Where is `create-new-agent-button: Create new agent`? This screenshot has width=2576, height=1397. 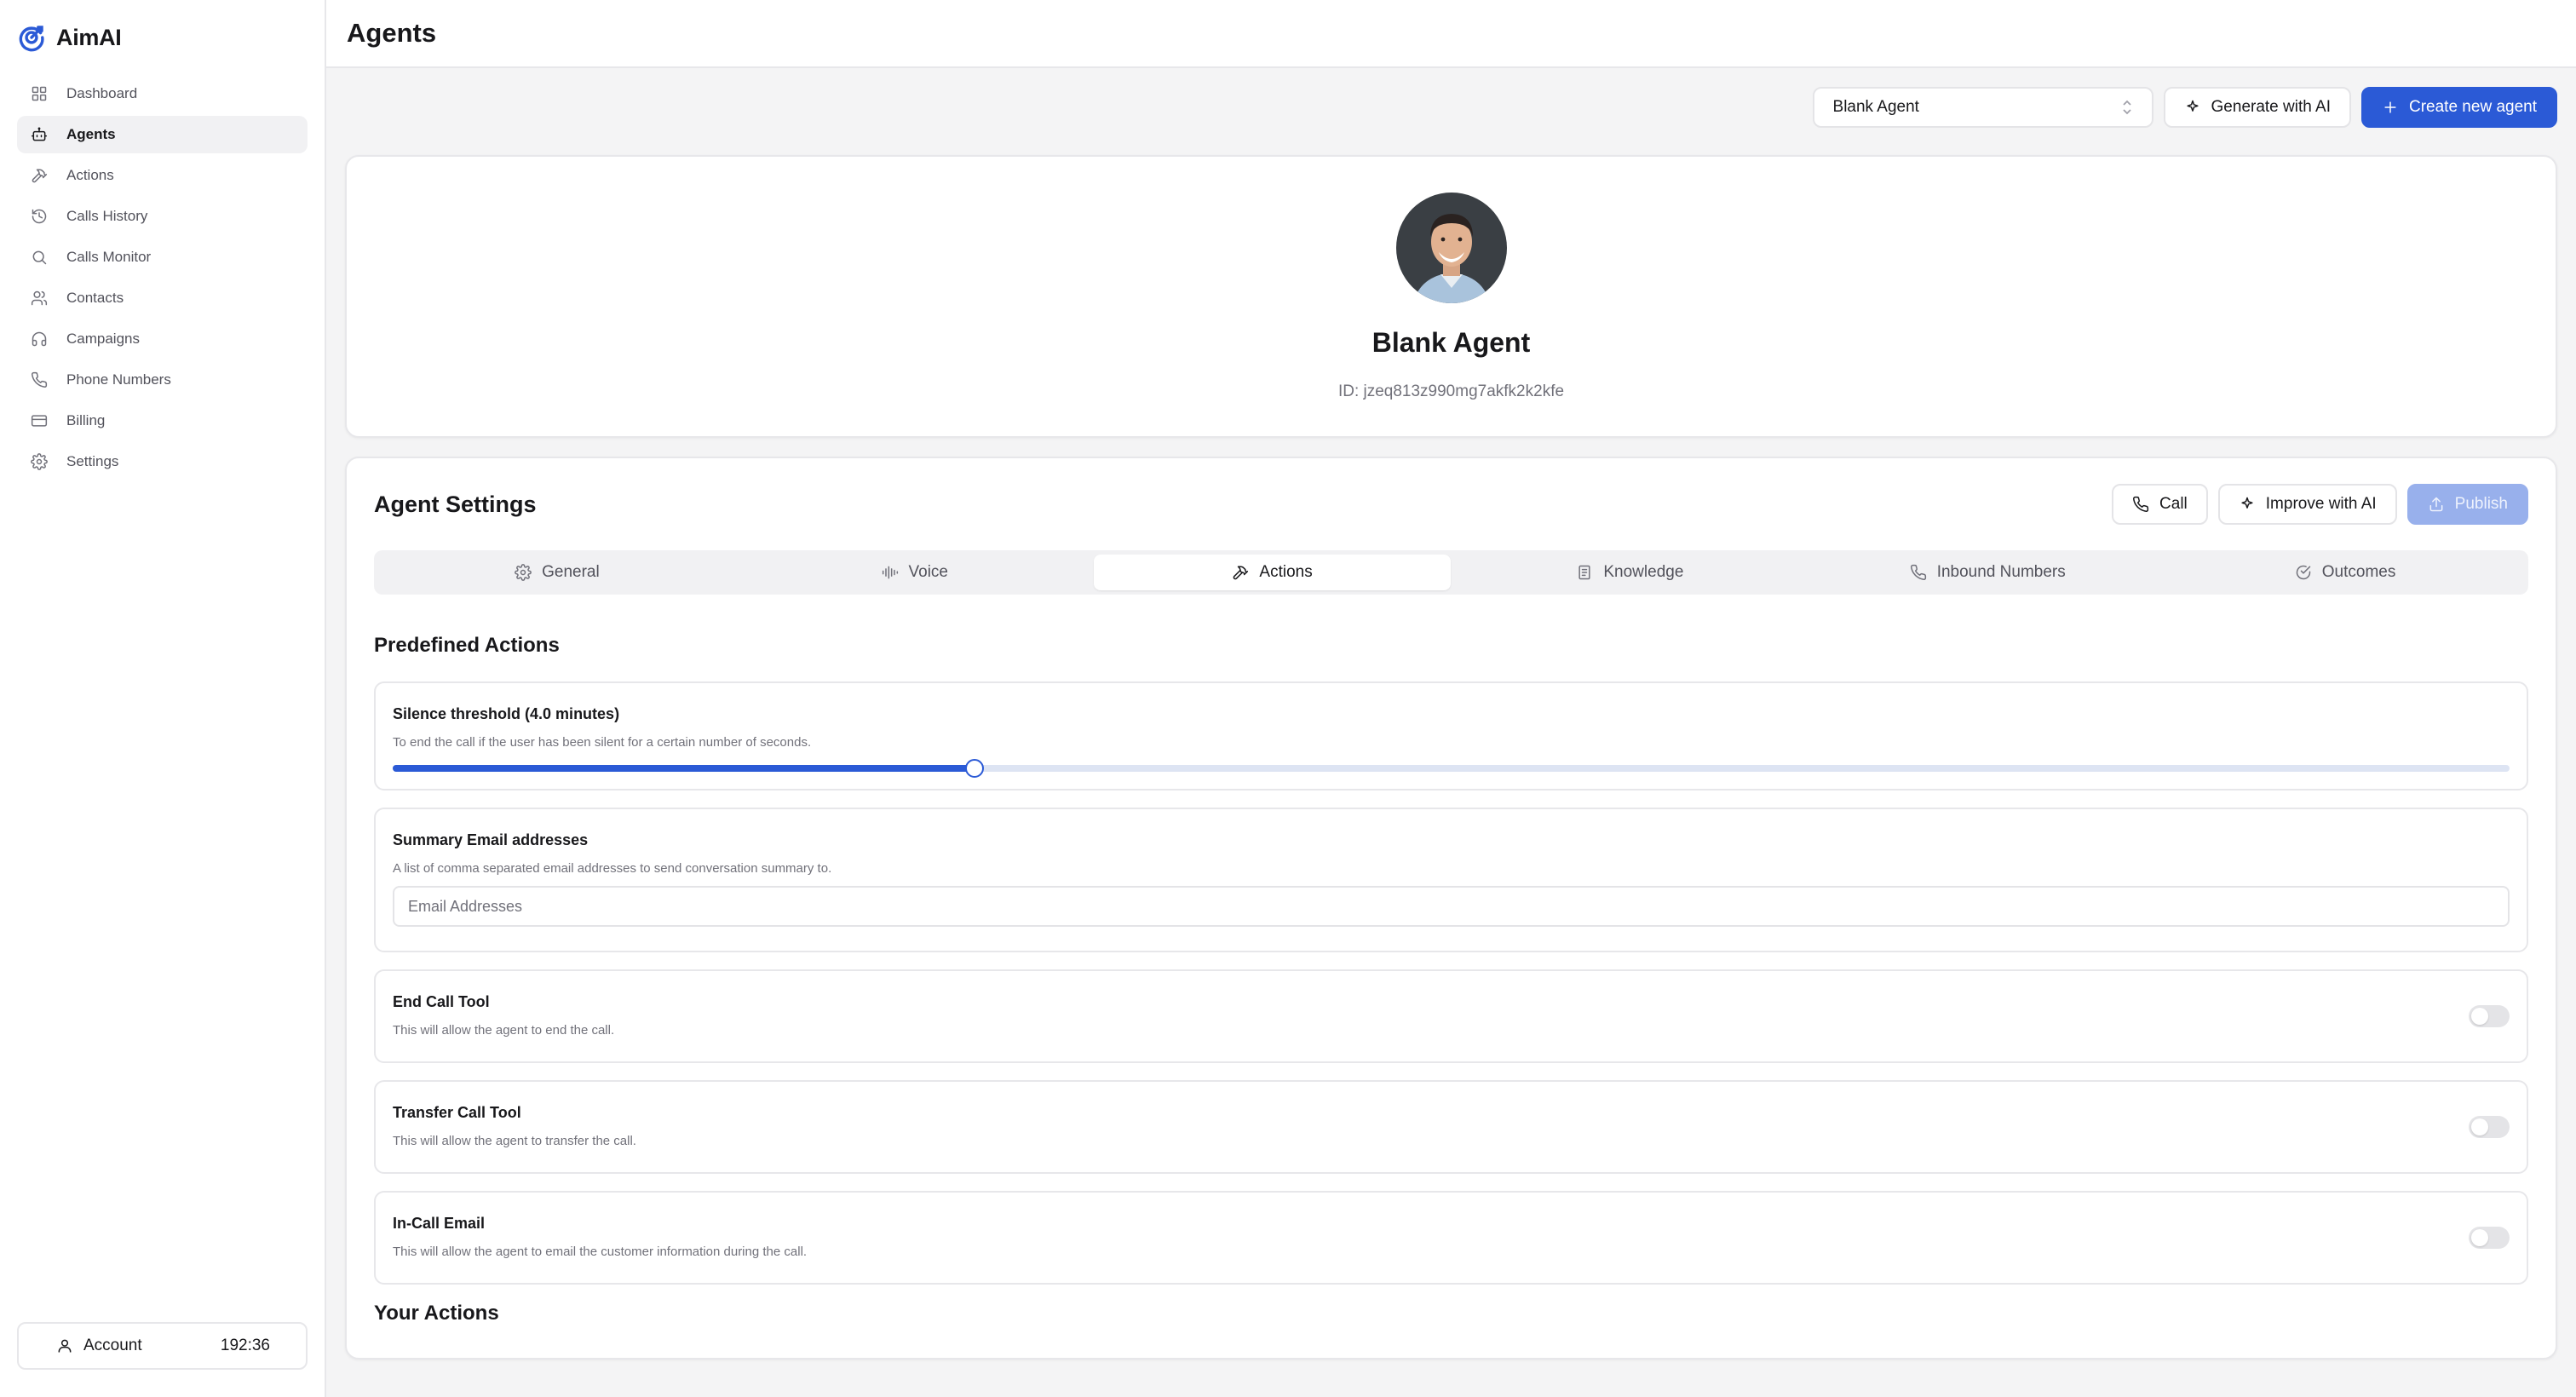 create-new-agent-button: Create new agent is located at coordinates (2459, 107).